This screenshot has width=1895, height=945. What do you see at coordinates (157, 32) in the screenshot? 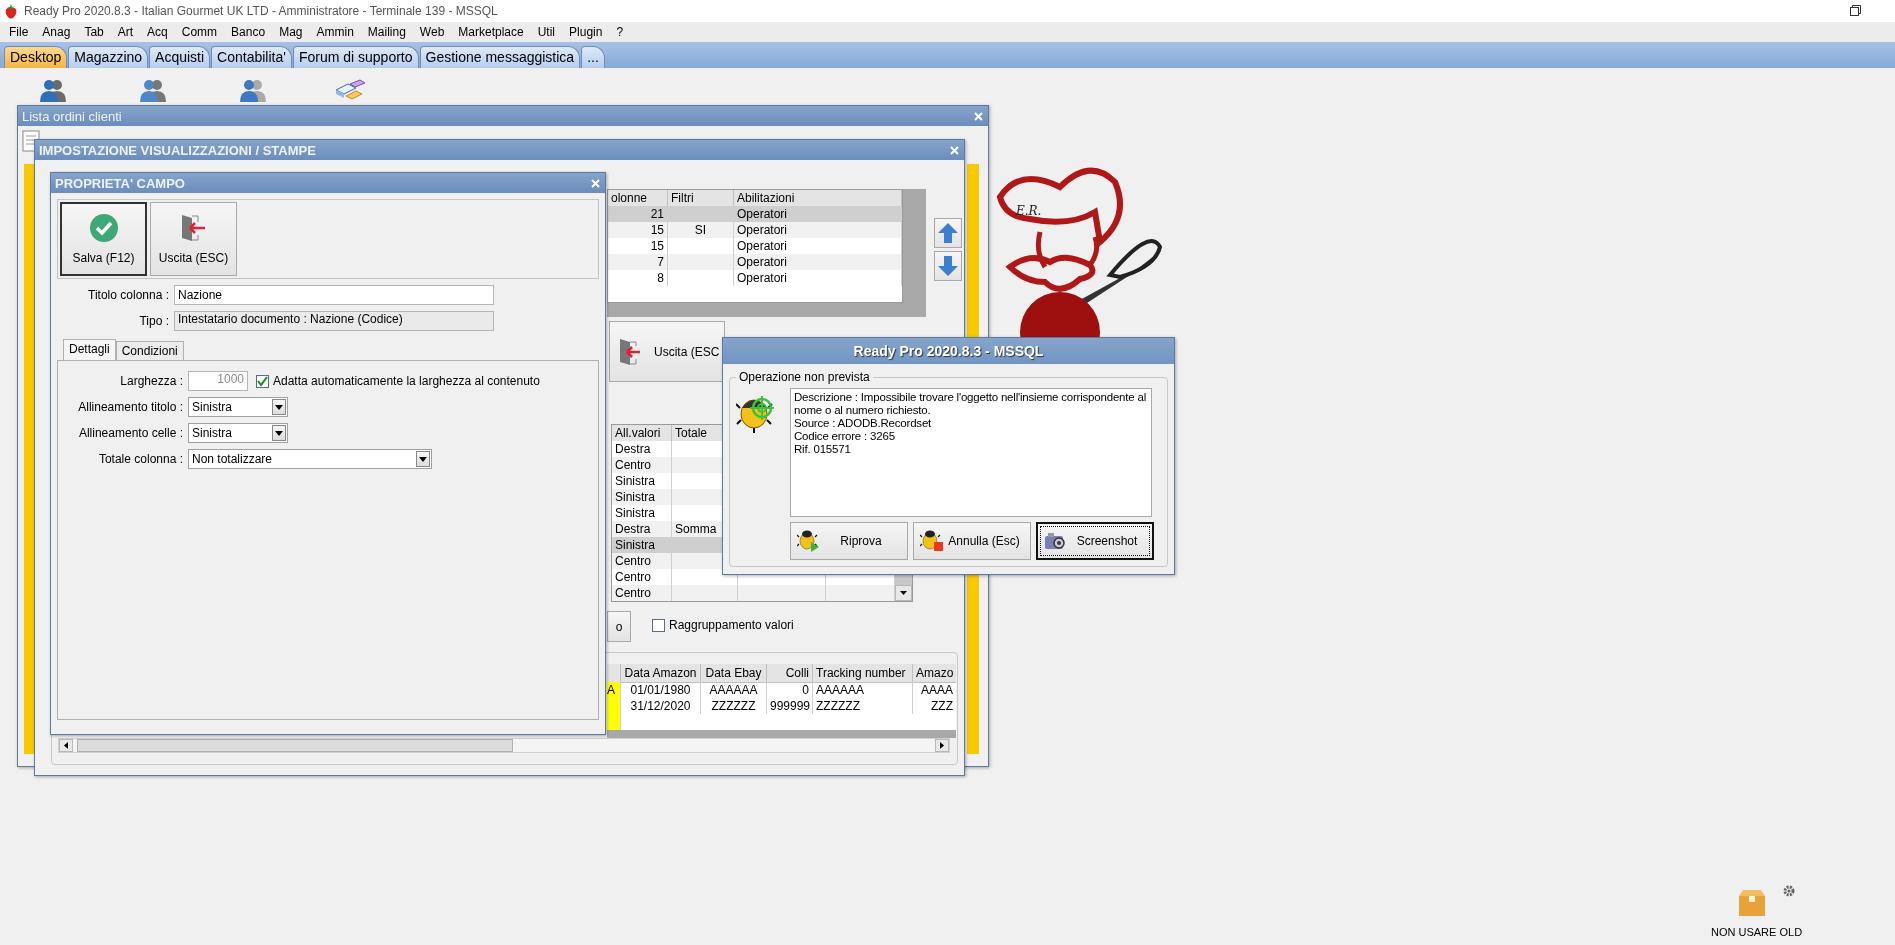
I see `menu-item: Acq` at bounding box center [157, 32].